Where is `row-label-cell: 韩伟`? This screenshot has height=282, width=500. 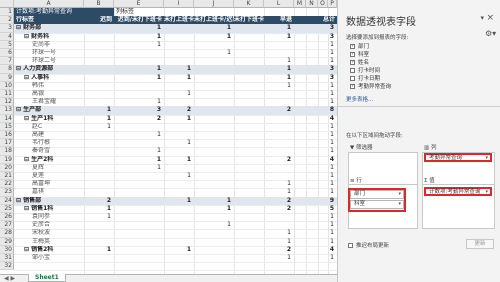
row-label-cell: 韩伟 is located at coordinates (49, 86).